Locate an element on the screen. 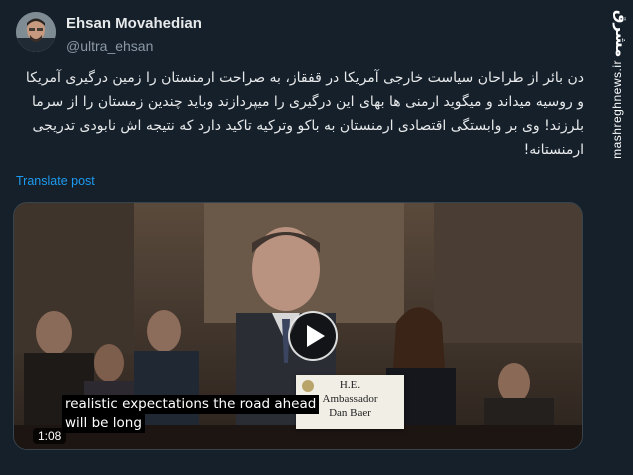  watermark-strip: مشرق mashreghnews.ir is located at coordinates (616, 237).